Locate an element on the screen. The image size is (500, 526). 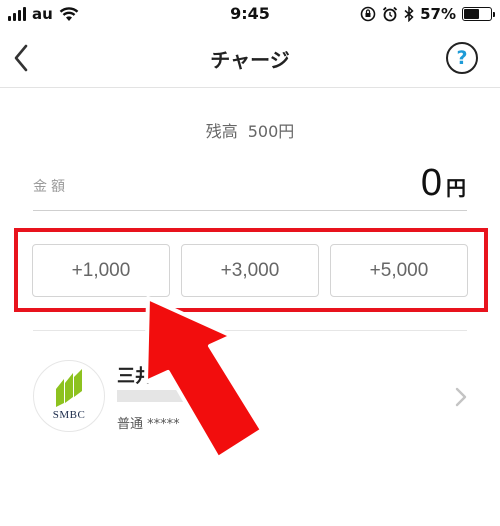
nav-bar: チャージ ? is located at coordinates (250, 59).